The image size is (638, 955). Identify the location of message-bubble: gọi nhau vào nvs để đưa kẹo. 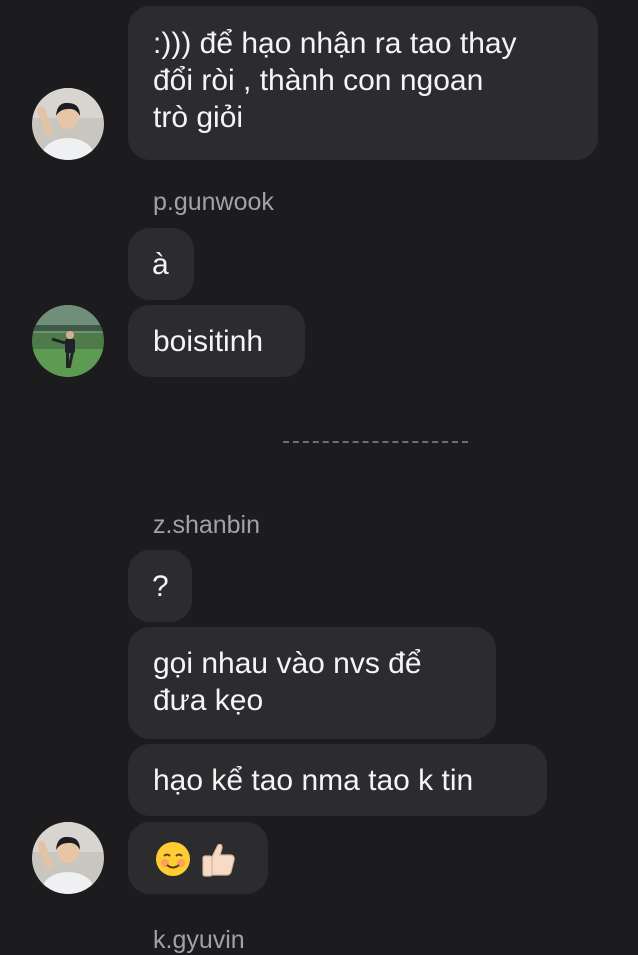
(312, 683).